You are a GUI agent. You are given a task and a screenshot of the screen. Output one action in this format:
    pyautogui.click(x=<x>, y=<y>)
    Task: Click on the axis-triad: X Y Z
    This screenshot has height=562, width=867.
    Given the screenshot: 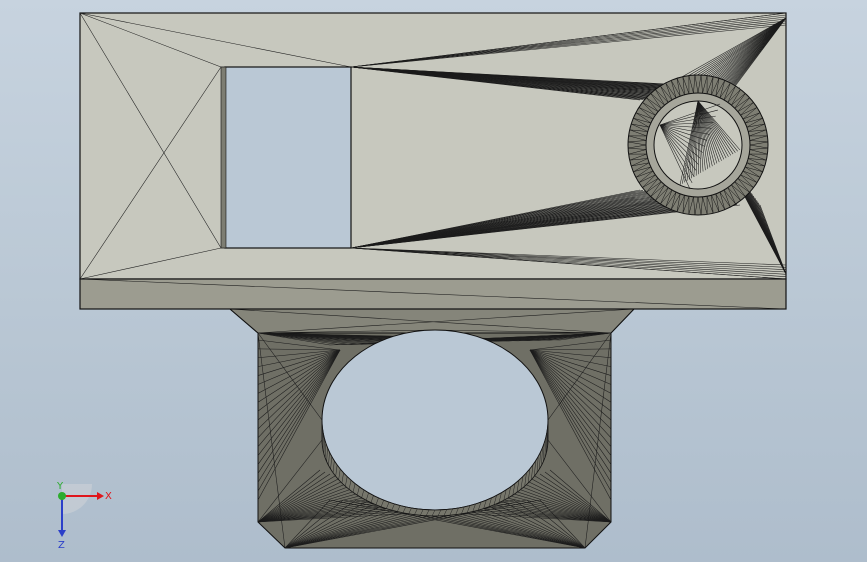 What is the action you would take?
    pyautogui.click(x=84, y=515)
    